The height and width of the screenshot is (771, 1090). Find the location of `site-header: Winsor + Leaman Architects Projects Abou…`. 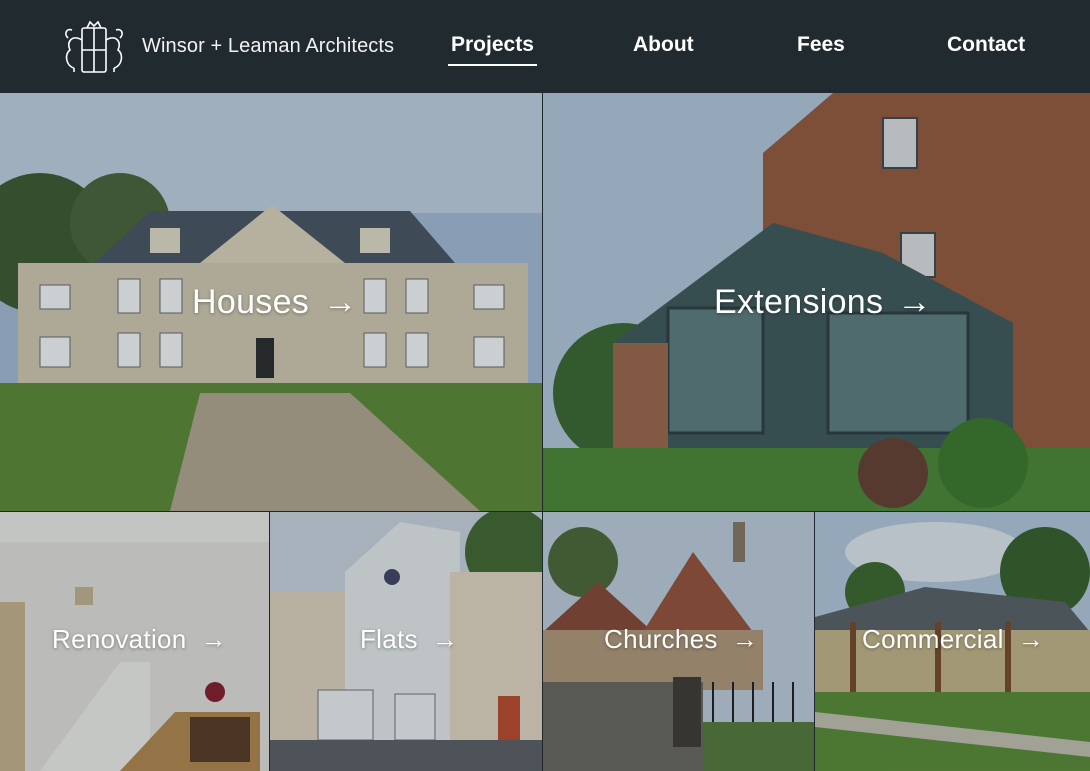

site-header: Winsor + Leaman Architects Projects Abou… is located at coordinates (545, 46).